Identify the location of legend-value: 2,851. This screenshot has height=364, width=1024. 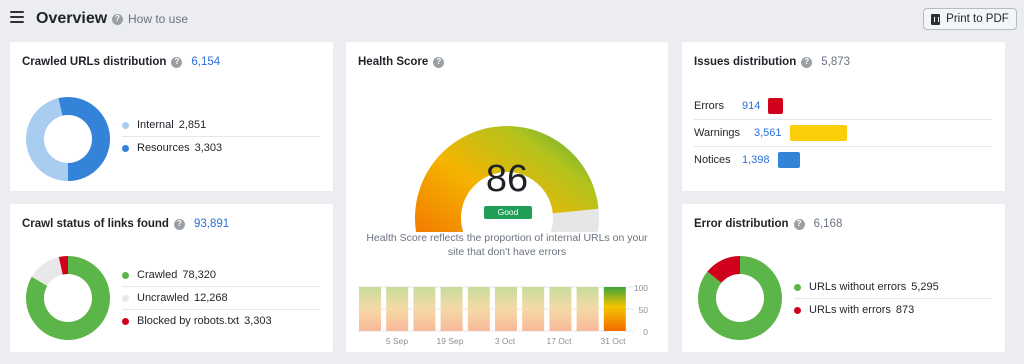
(192, 125).